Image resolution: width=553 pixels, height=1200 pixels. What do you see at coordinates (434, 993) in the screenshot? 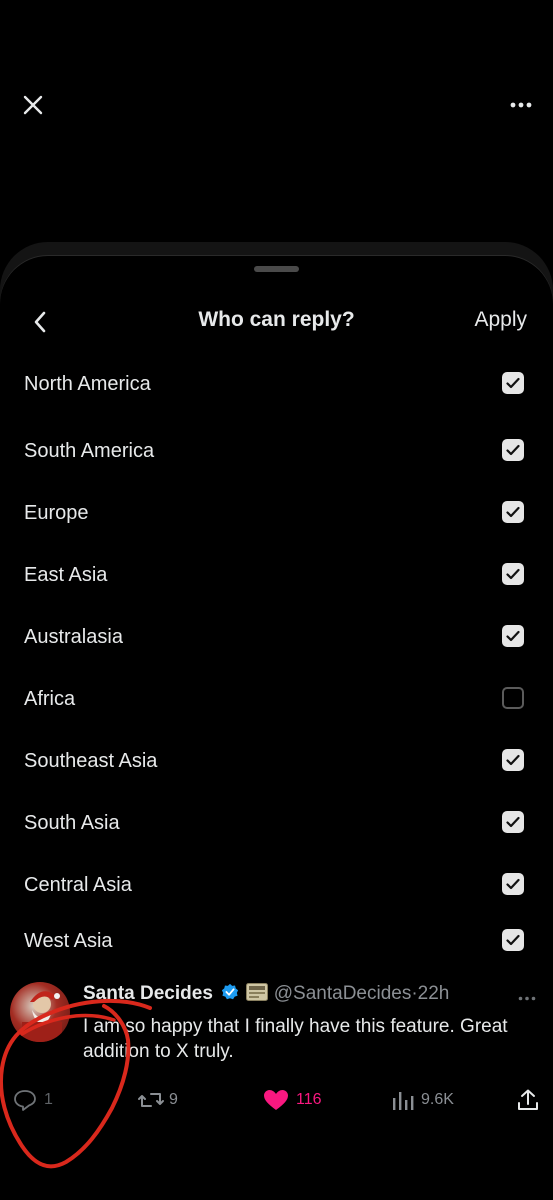
I see `tweet-time: 22h` at bounding box center [434, 993].